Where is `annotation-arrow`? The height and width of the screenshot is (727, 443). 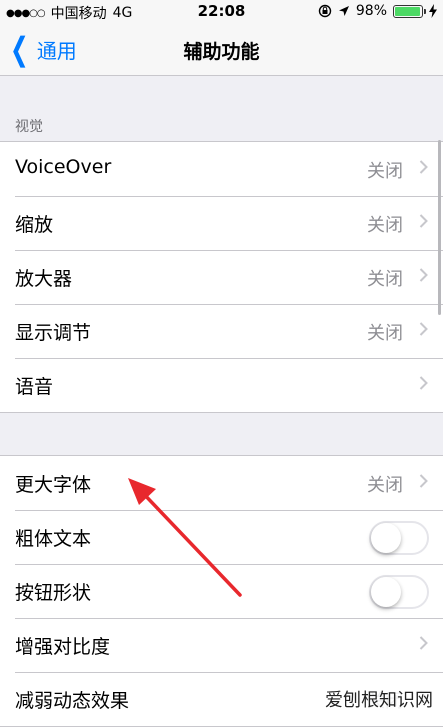 annotation-arrow is located at coordinates (185, 537).